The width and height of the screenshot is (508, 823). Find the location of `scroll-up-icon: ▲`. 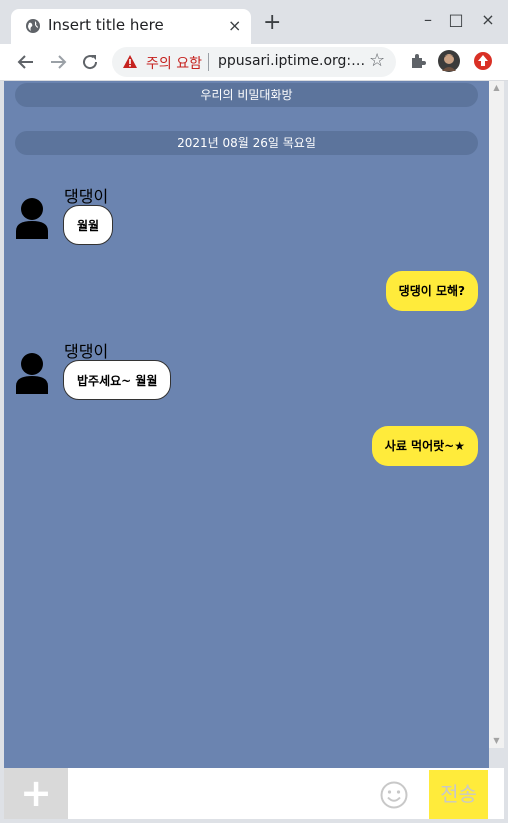

scroll-up-icon: ▲ is located at coordinates (496, 88).